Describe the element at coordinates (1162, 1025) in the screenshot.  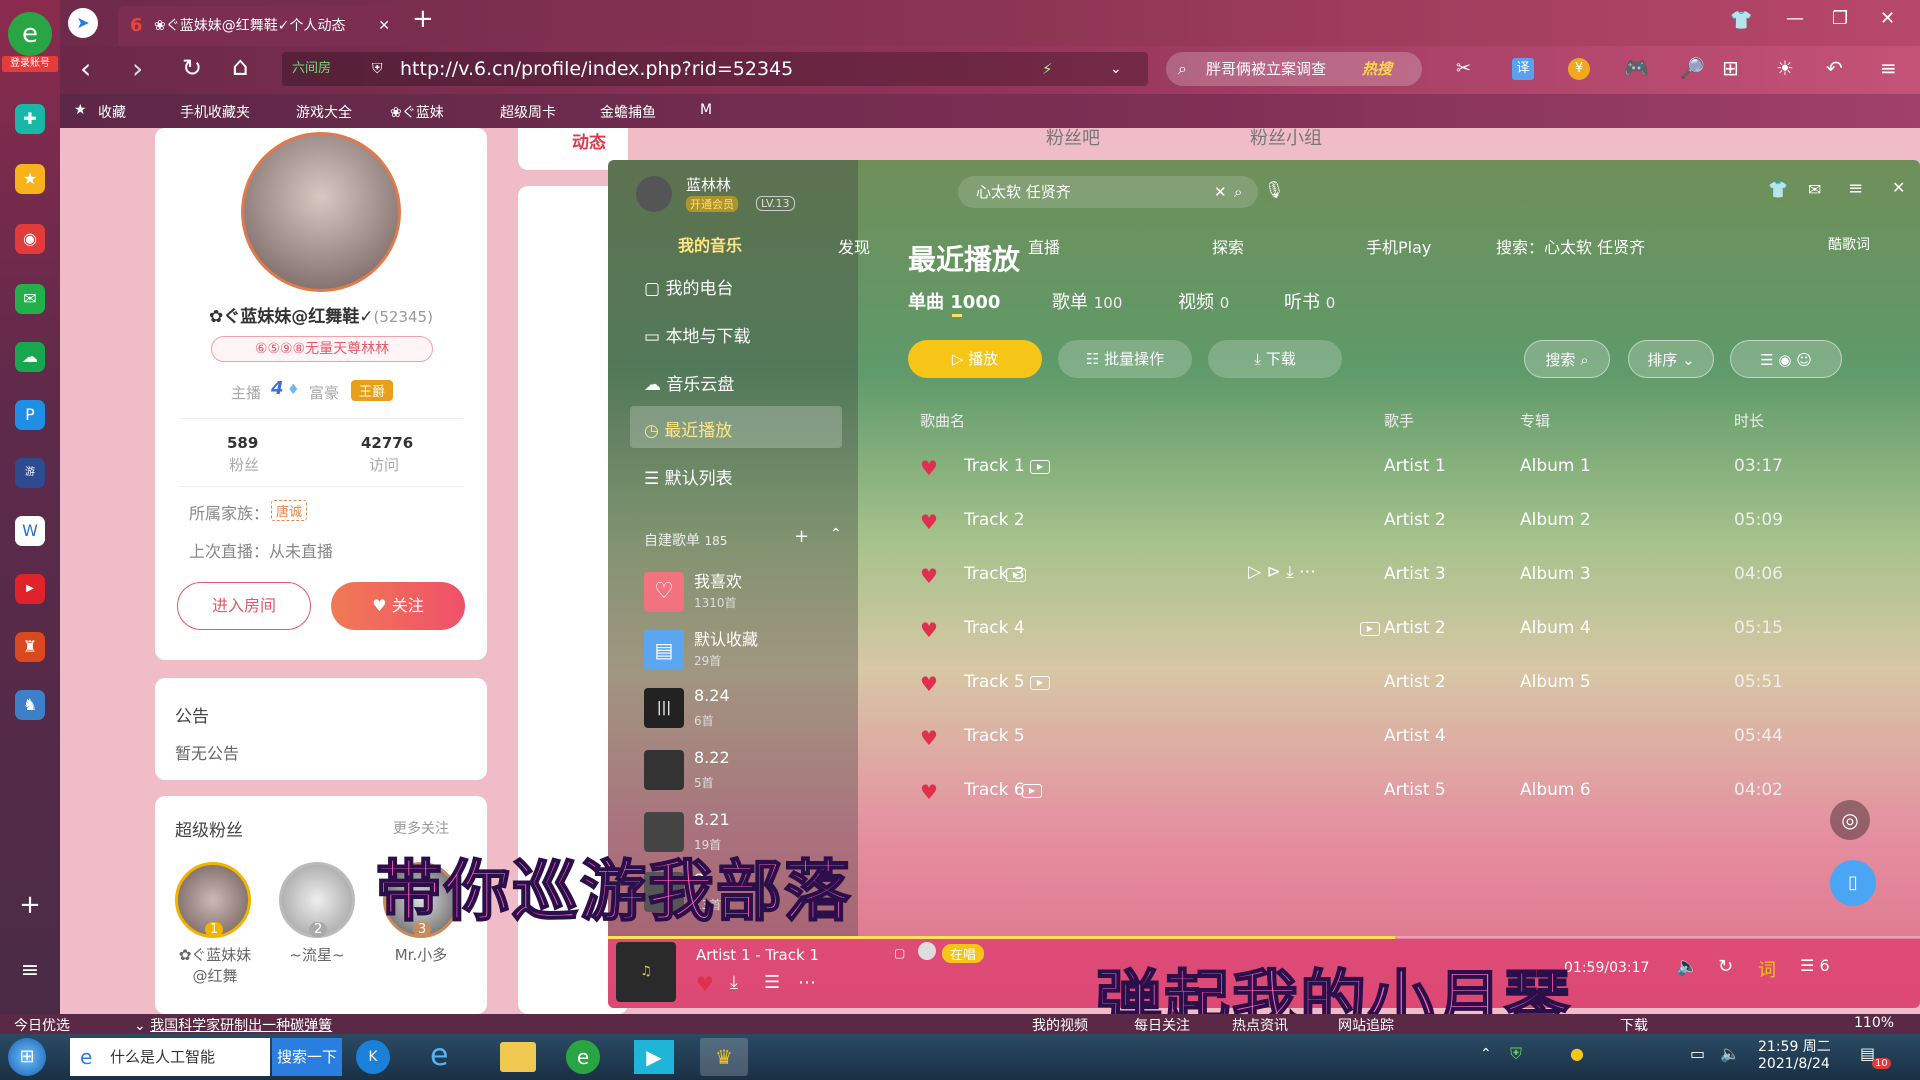
I see `daily-follow-link: 每日关注` at that location.